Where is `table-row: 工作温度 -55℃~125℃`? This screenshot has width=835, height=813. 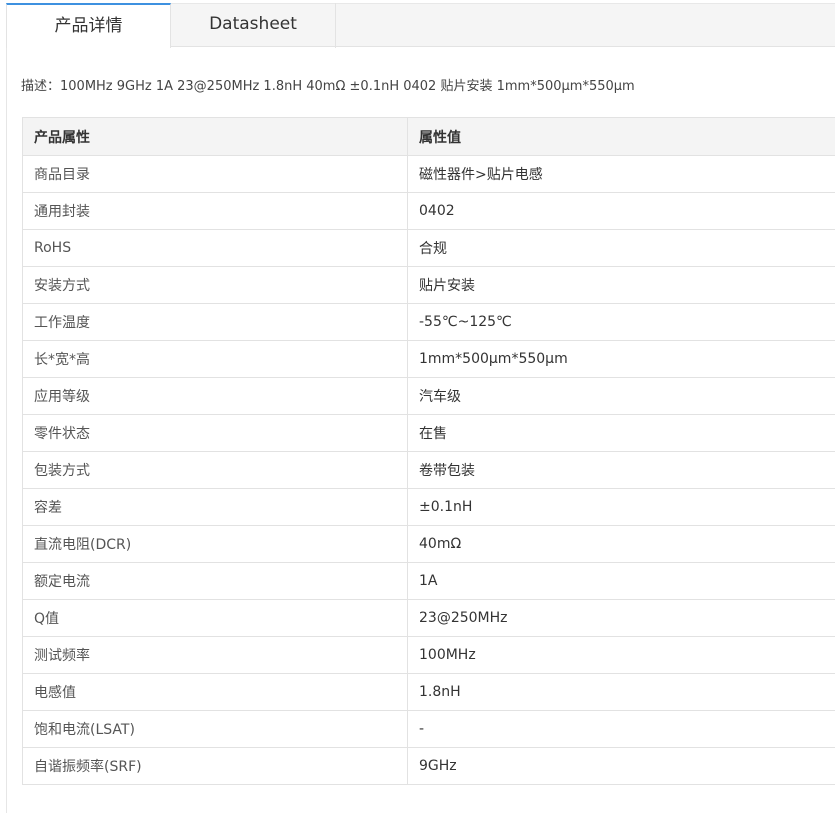 table-row: 工作温度 -55℃~125℃ is located at coordinates (428, 322).